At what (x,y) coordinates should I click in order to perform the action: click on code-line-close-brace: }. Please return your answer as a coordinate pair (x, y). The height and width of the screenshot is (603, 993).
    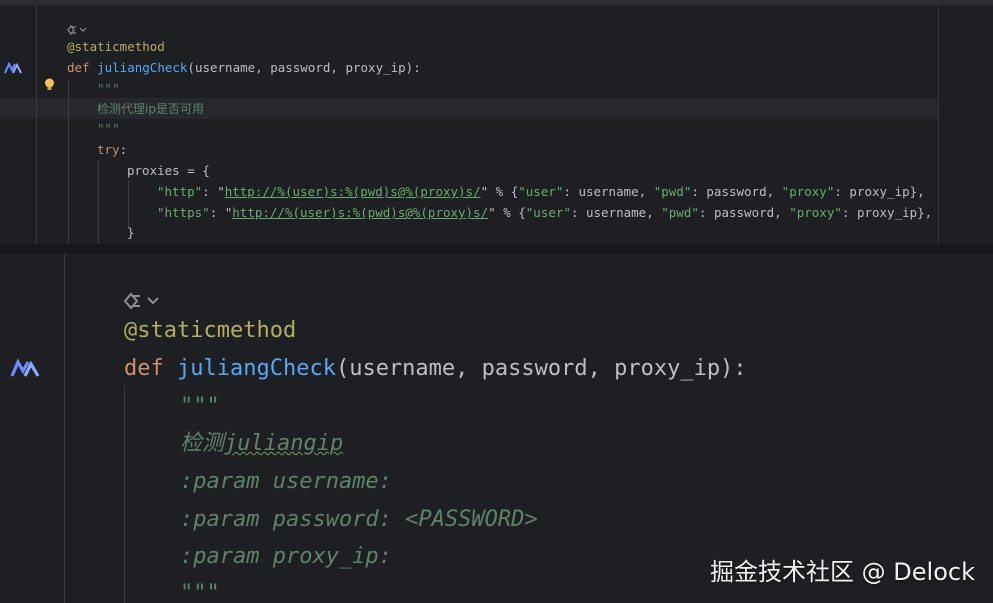
    Looking at the image, I should click on (131, 232).